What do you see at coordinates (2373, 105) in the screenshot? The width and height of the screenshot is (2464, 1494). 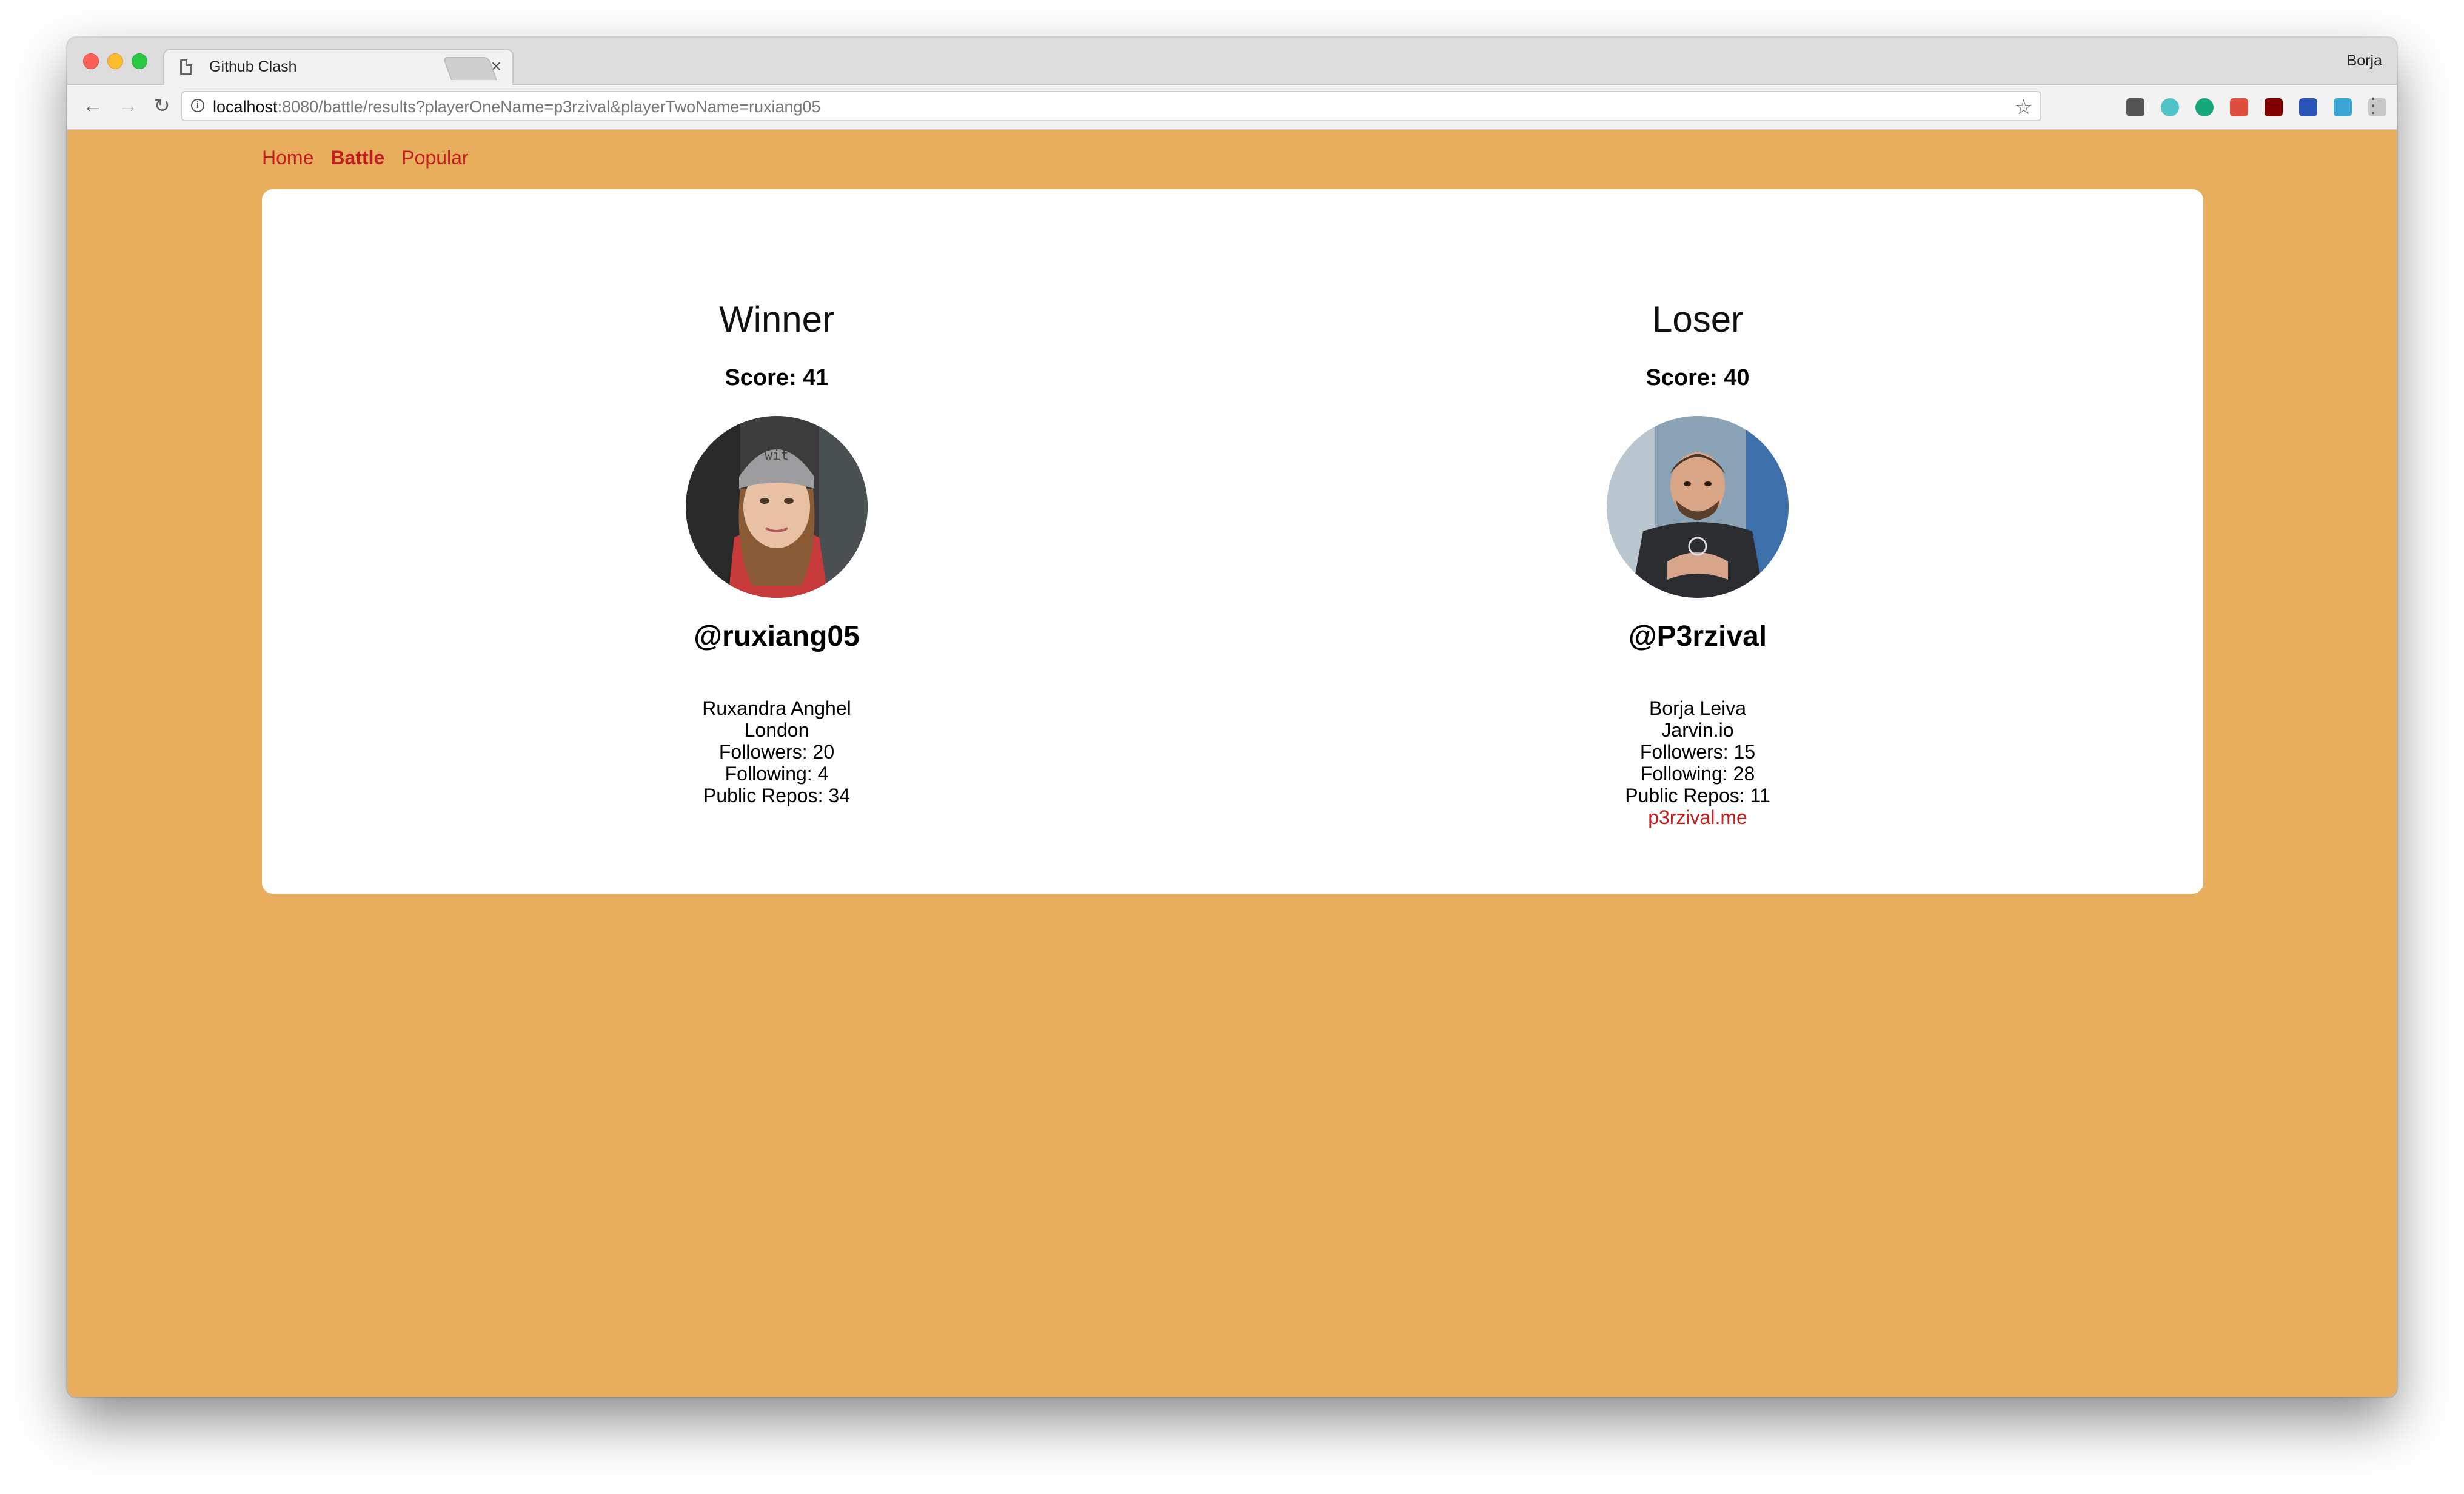 I see `menu-dots-icon: ⋮` at bounding box center [2373, 105].